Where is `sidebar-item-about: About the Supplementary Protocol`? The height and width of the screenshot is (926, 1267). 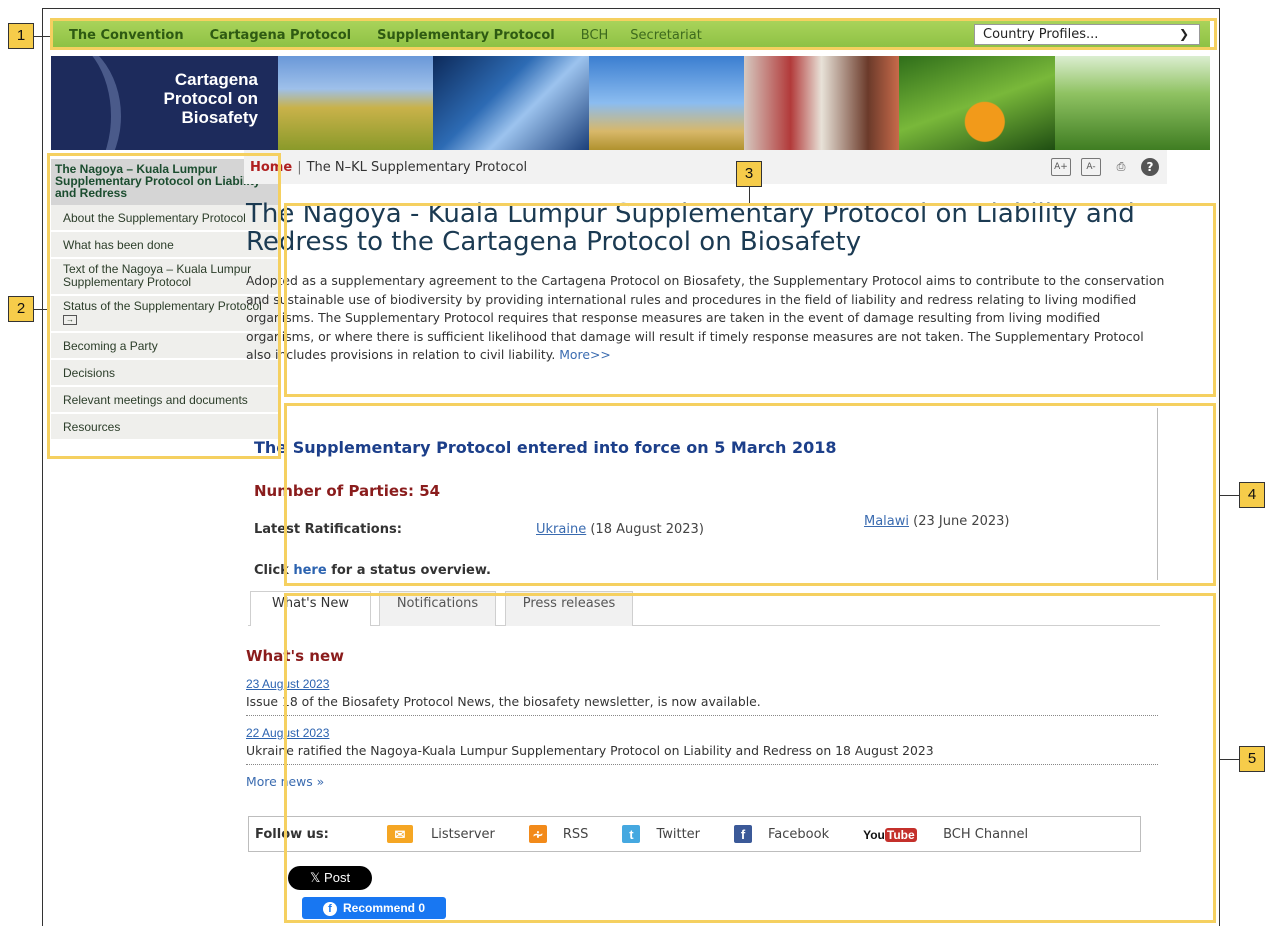 sidebar-item-about: About the Supplementary Protocol is located at coordinates (164, 218).